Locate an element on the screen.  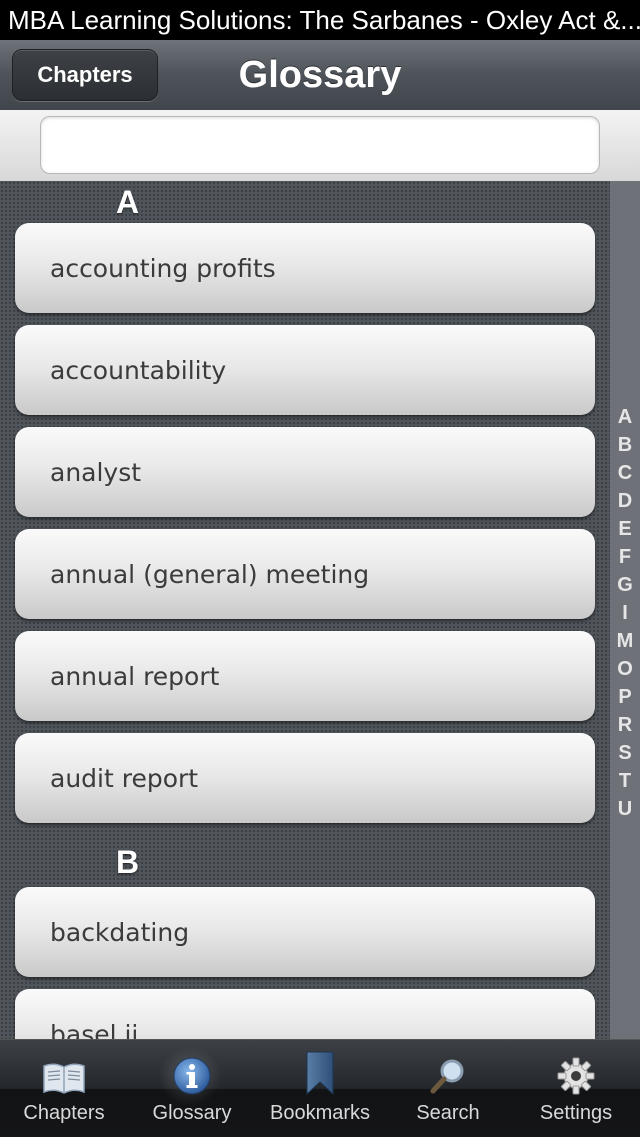
tab-search: Search is located at coordinates (448, 1088).